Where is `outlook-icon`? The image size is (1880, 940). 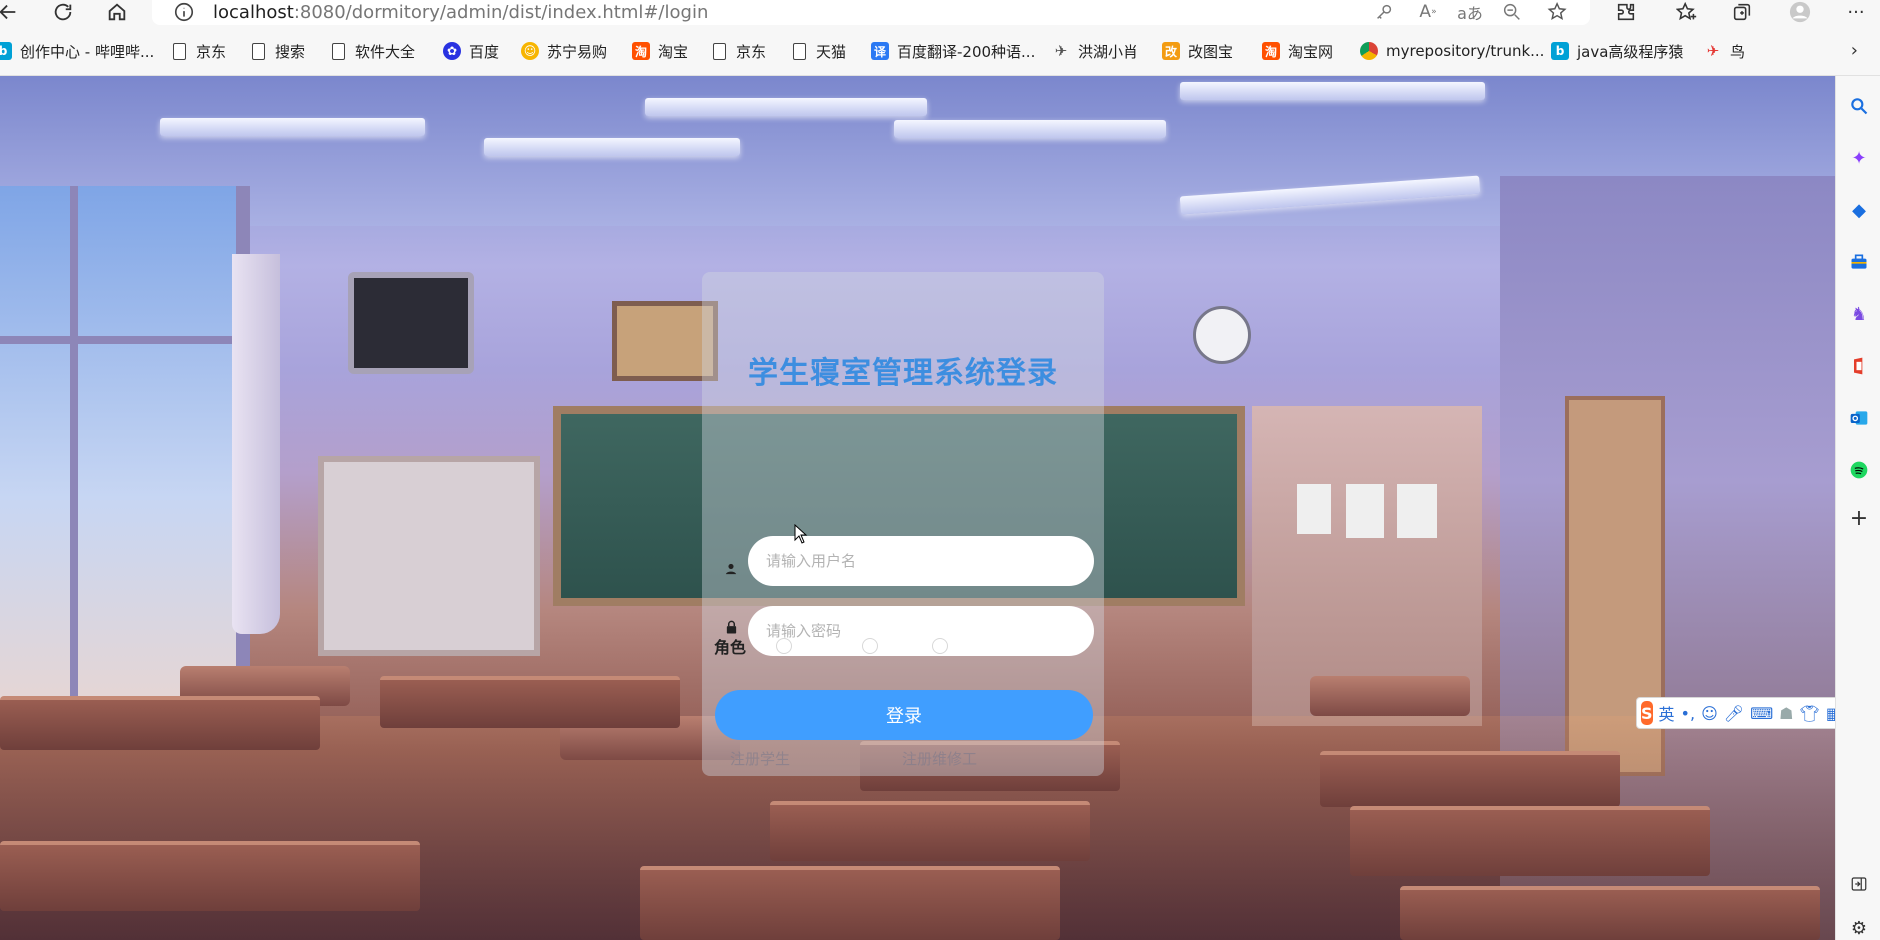
outlook-icon is located at coordinates (1859, 418).